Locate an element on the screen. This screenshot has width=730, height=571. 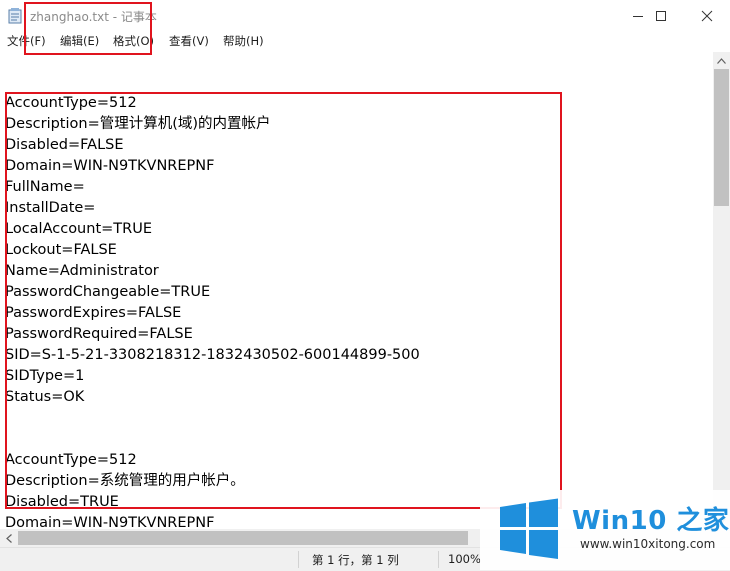
close-icon is located at coordinates (707, 15).